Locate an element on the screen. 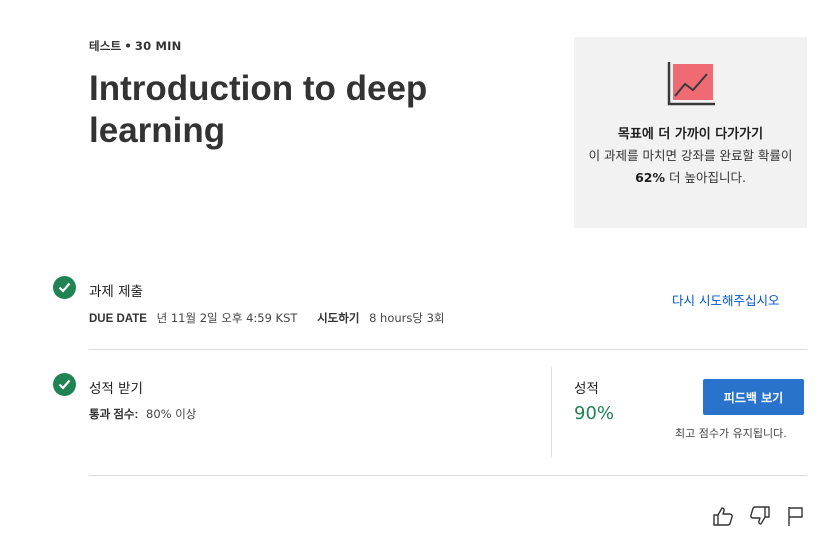 The image size is (833, 553). thumbs-down-icon is located at coordinates (760, 516).